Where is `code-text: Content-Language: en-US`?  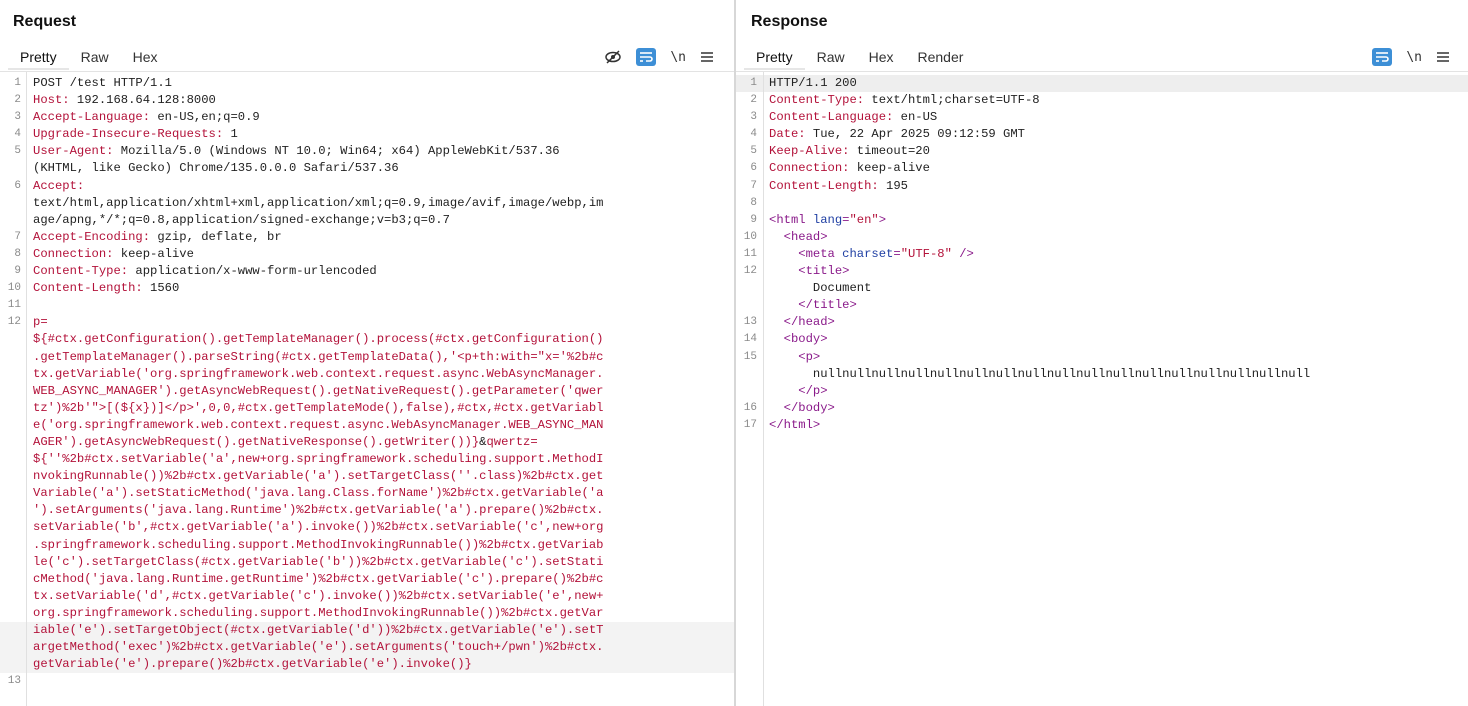 code-text: Content-Language: en-US is located at coordinates (853, 117).